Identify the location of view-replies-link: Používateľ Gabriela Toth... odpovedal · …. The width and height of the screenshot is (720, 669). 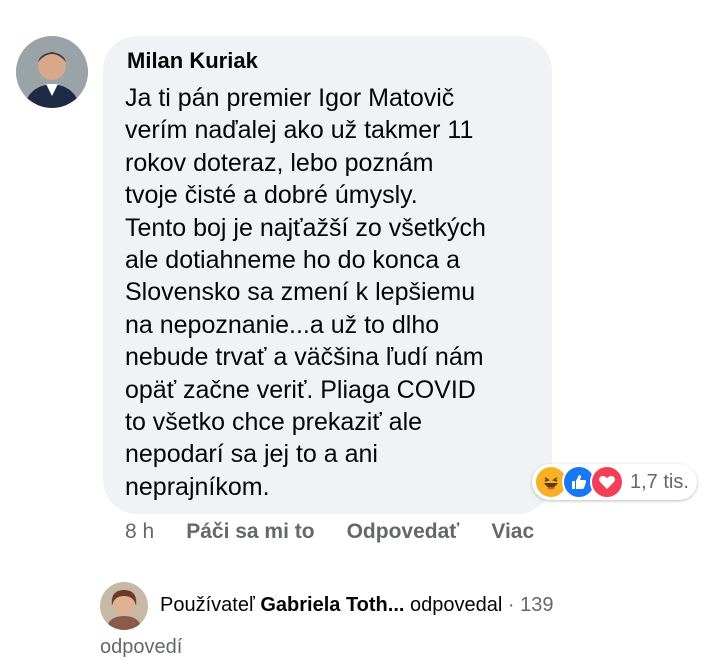
(356, 605).